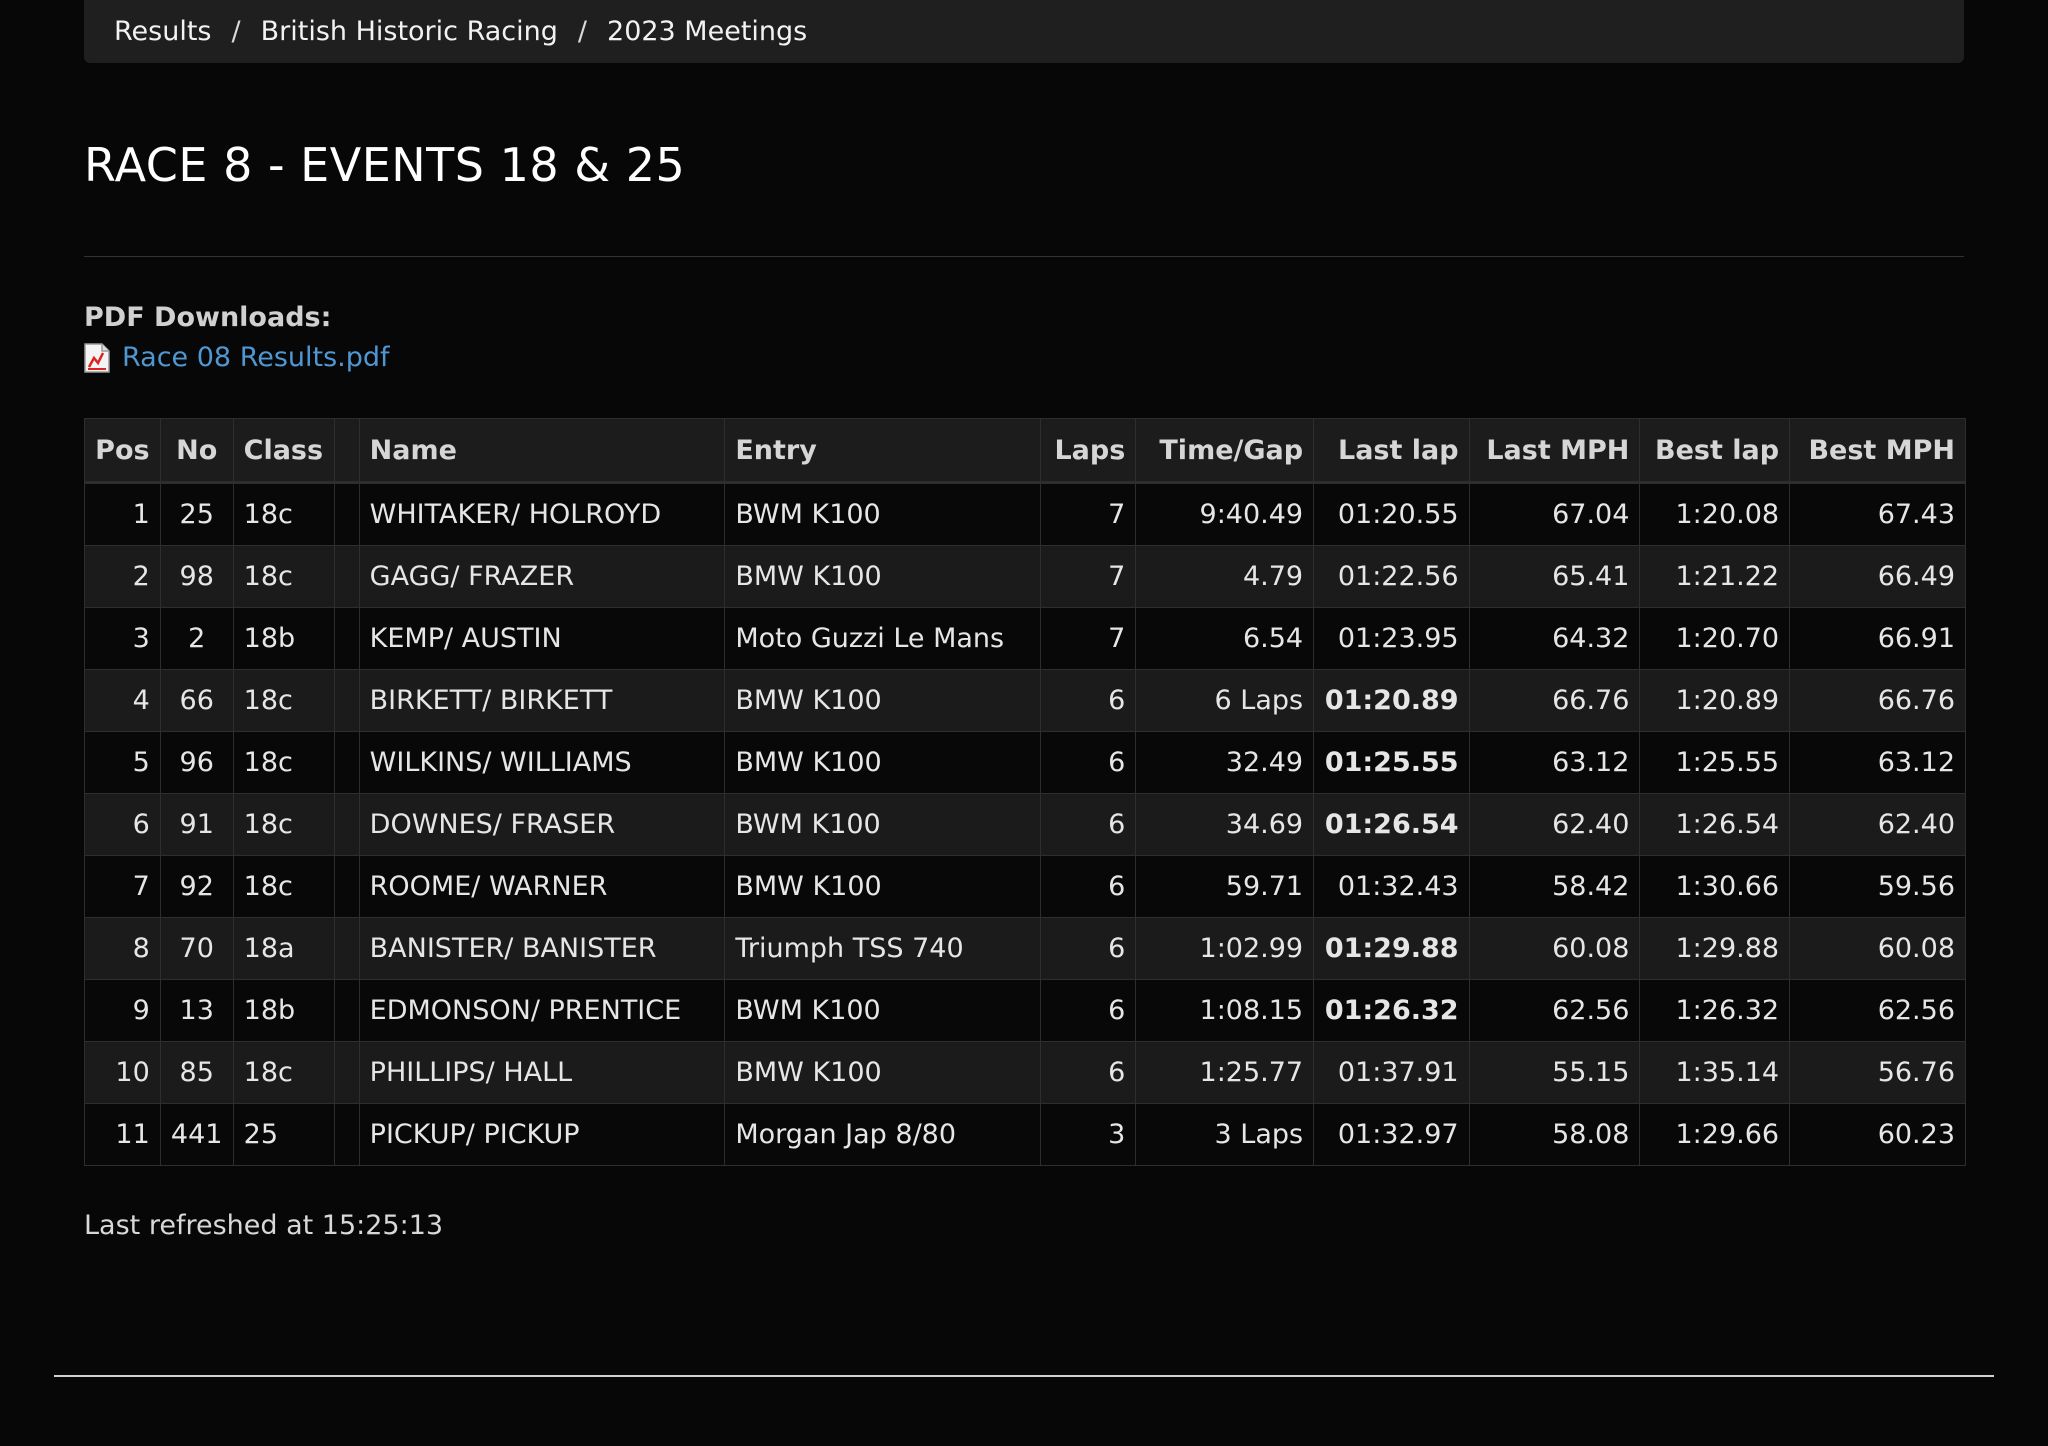 This screenshot has width=2048, height=1446. Describe the element at coordinates (1877, 824) in the screenshot. I see `cell-best-mph: 62.40` at that location.